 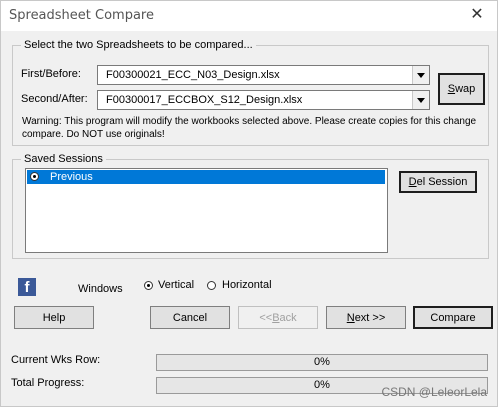 I want to click on close-icon: ✕, so click(x=477, y=15).